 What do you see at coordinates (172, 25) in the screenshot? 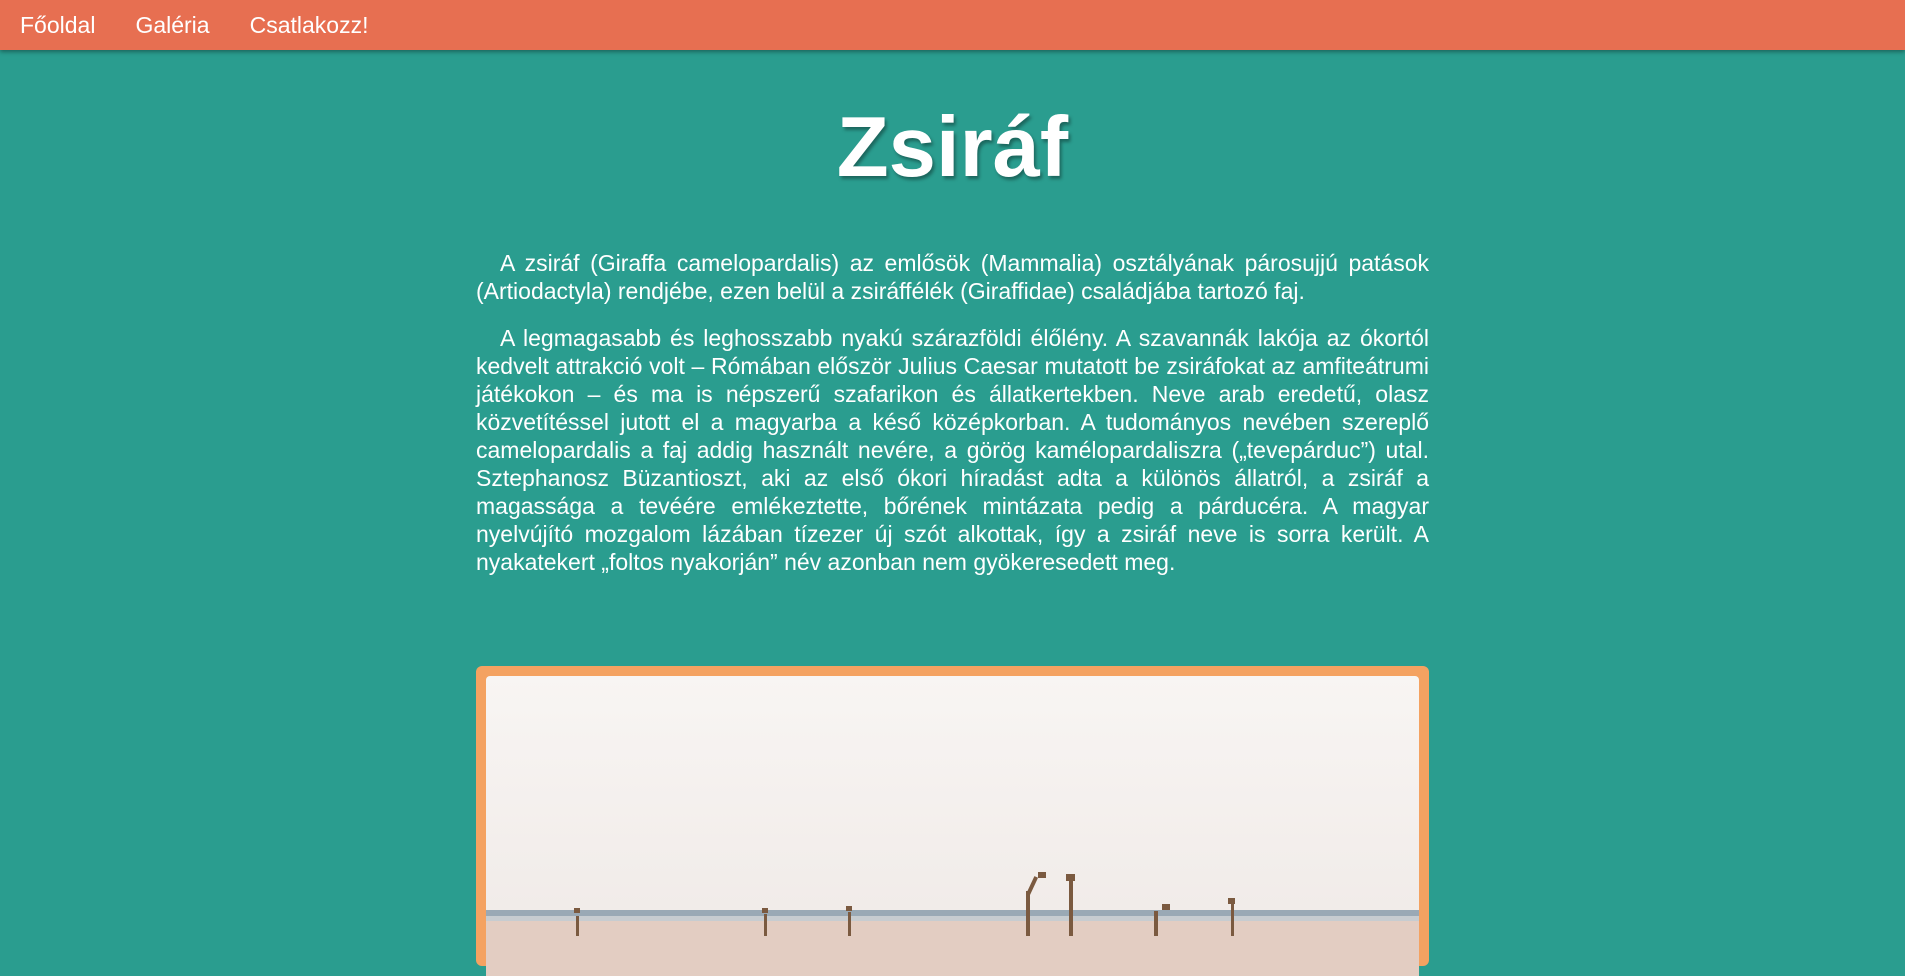
I see `nav-link-gallery: Galéria` at bounding box center [172, 25].